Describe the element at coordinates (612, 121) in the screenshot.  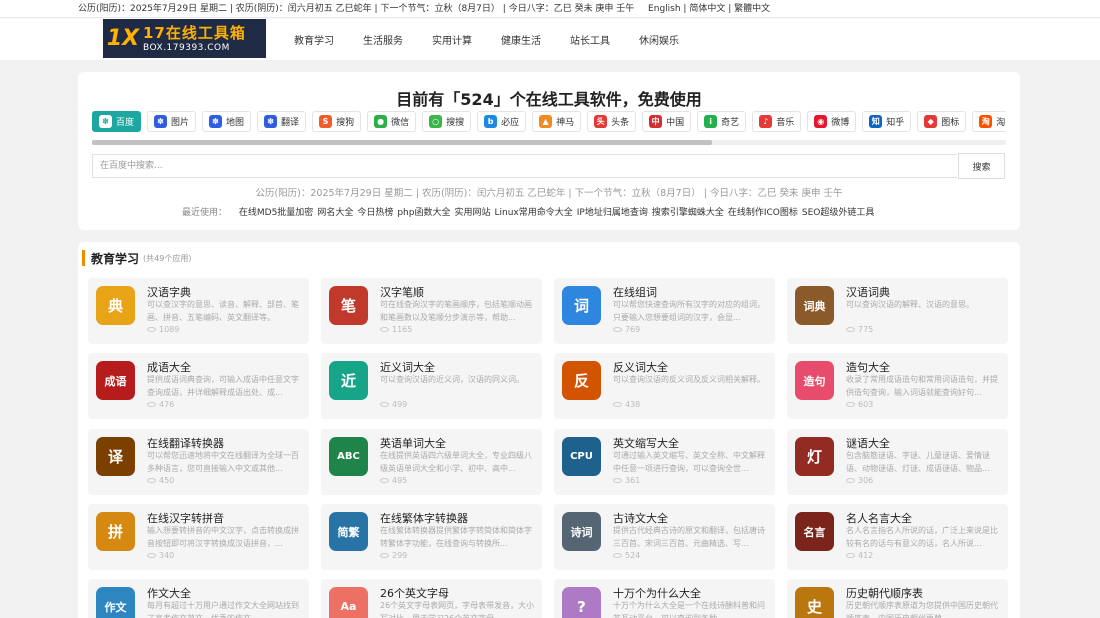
I see `engine-tab: 头头条` at that location.